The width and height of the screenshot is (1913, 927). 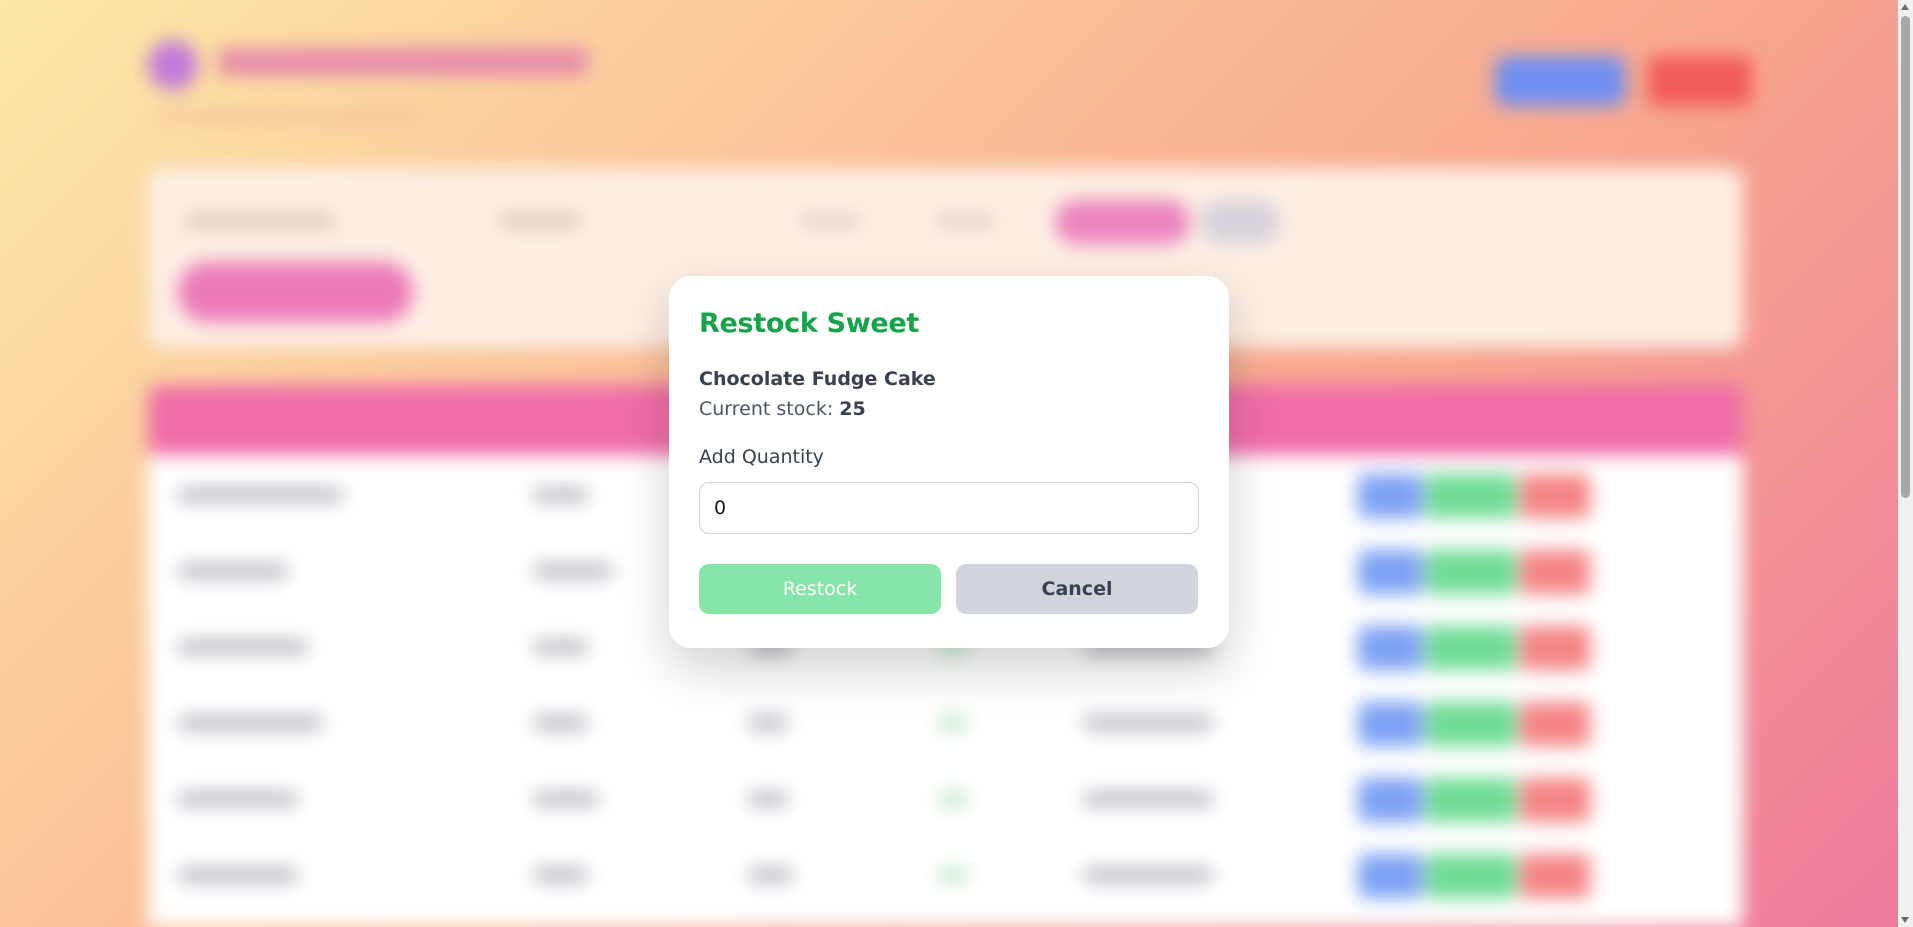 What do you see at coordinates (1905, 920) in the screenshot?
I see `scroll-down-arrow-icon` at bounding box center [1905, 920].